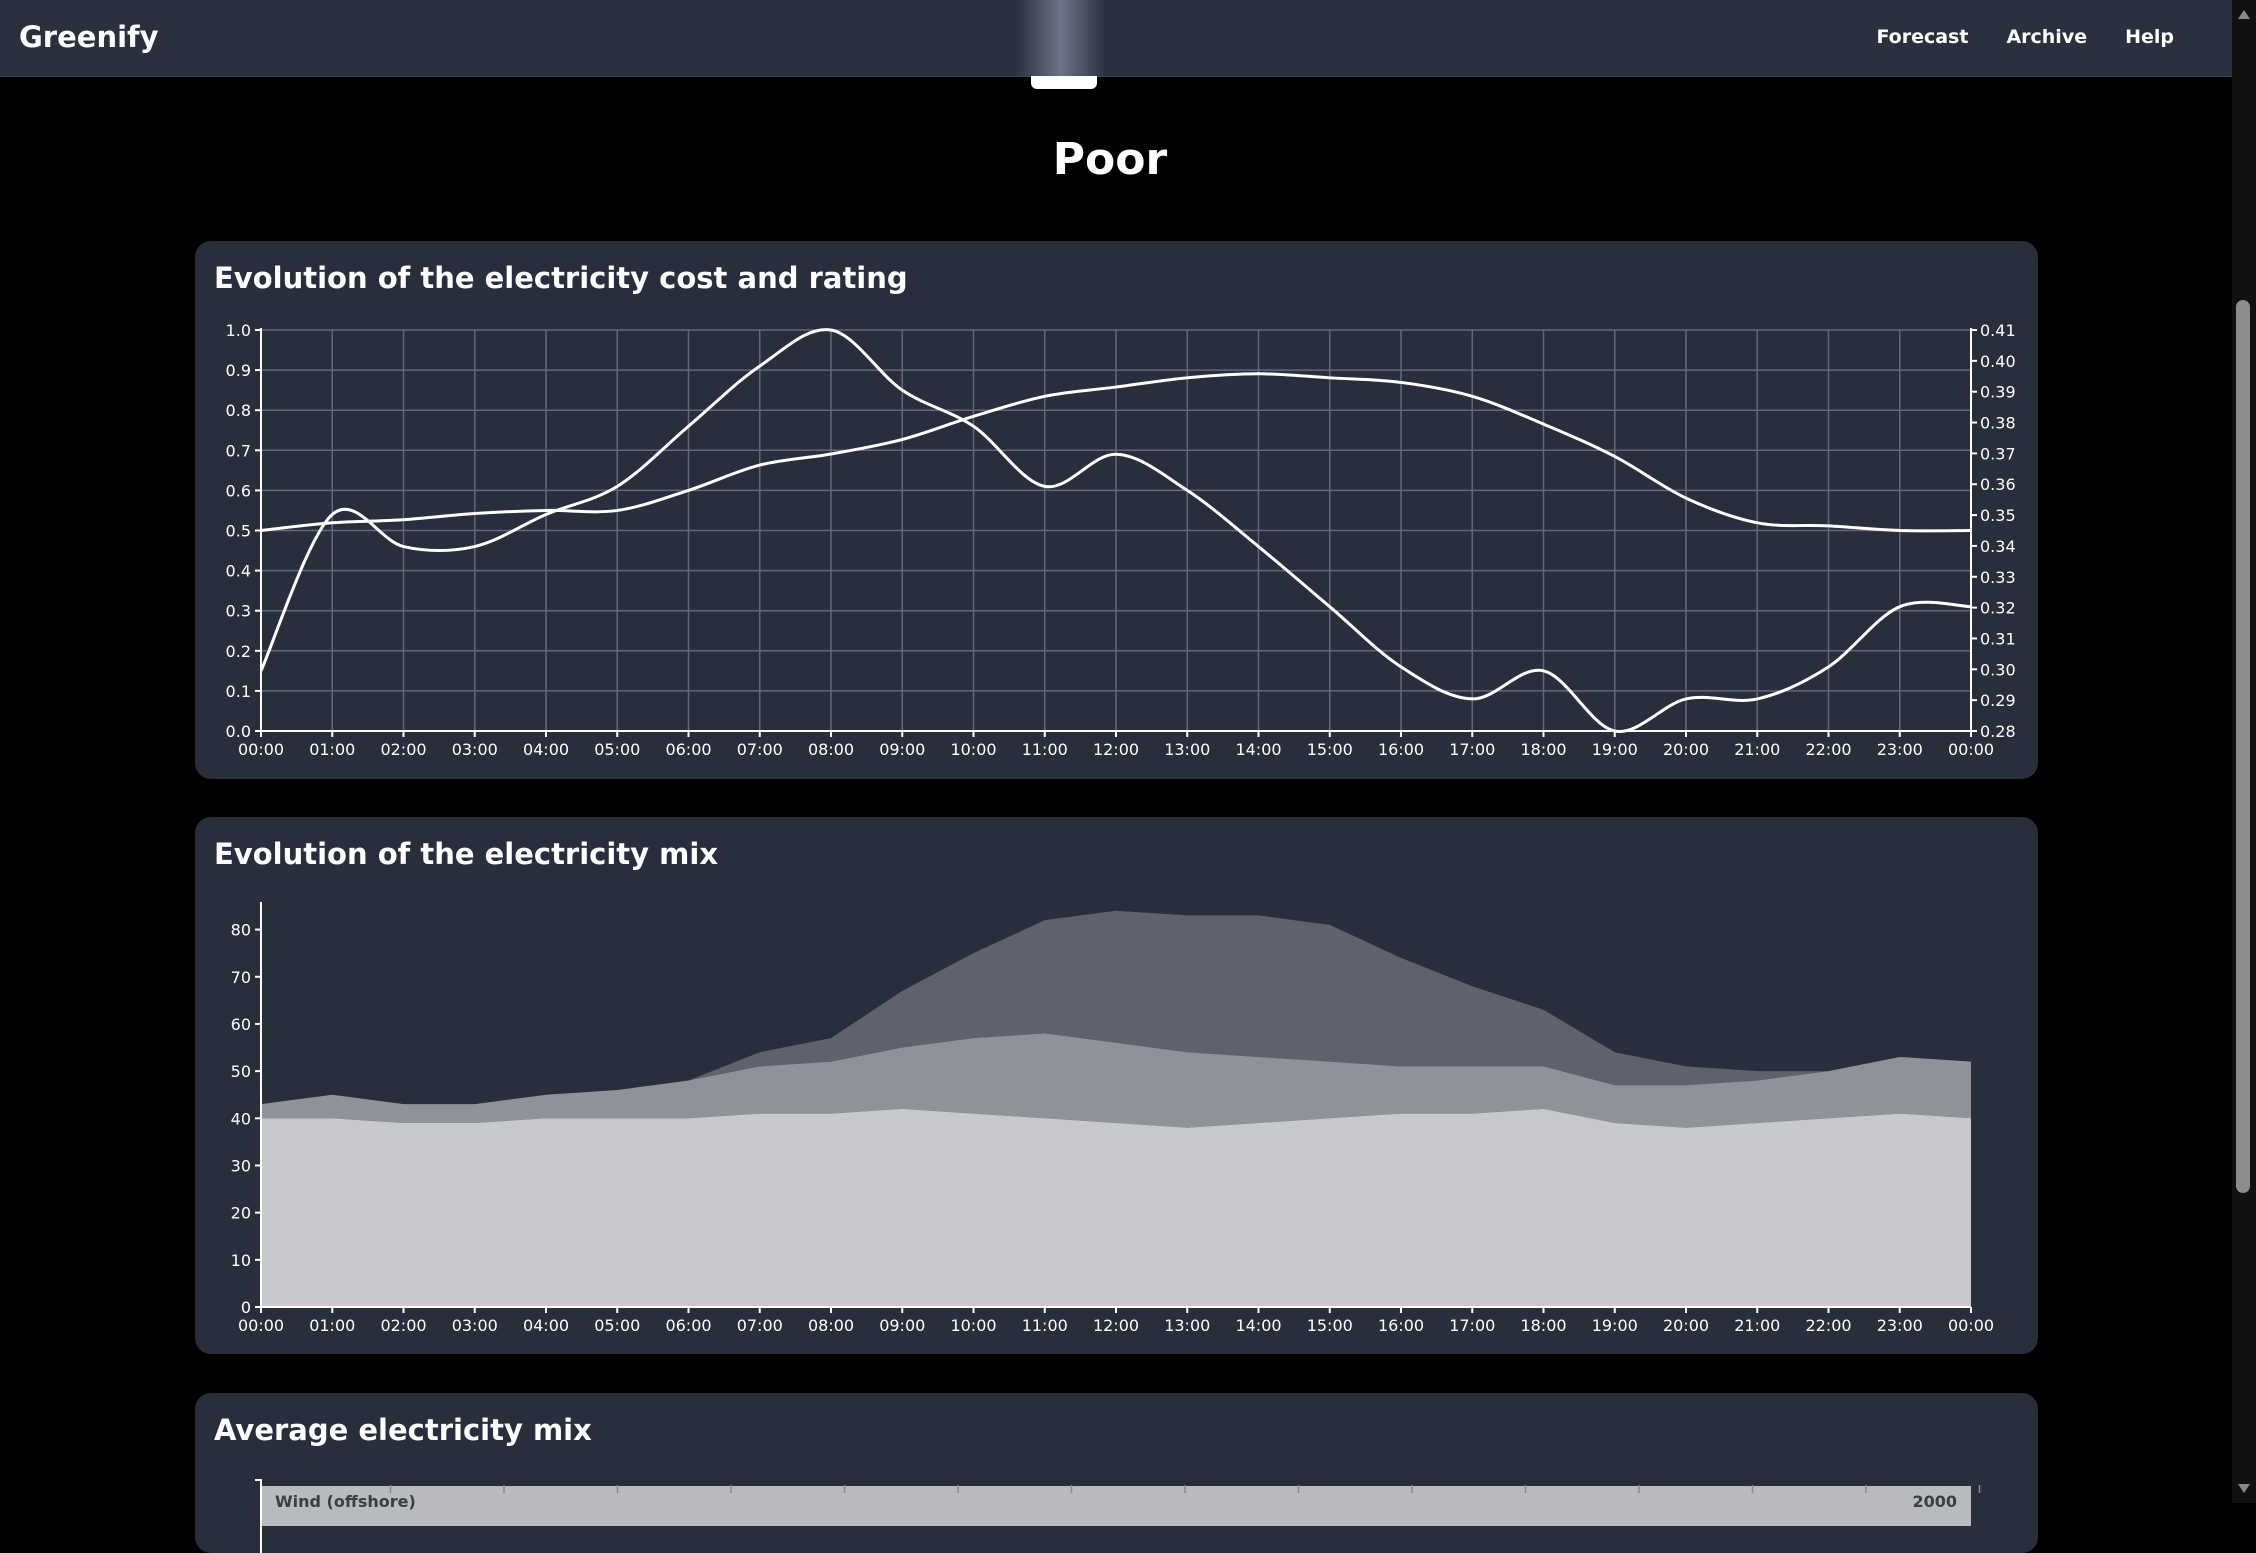  Describe the element at coordinates (238, 691) in the screenshot. I see `y-left-tick-label: 0.1` at that location.